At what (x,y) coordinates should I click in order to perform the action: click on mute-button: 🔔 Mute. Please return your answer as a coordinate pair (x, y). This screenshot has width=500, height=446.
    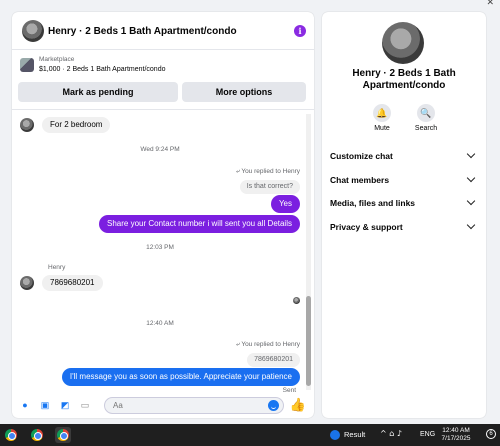
    Looking at the image, I should click on (382, 118).